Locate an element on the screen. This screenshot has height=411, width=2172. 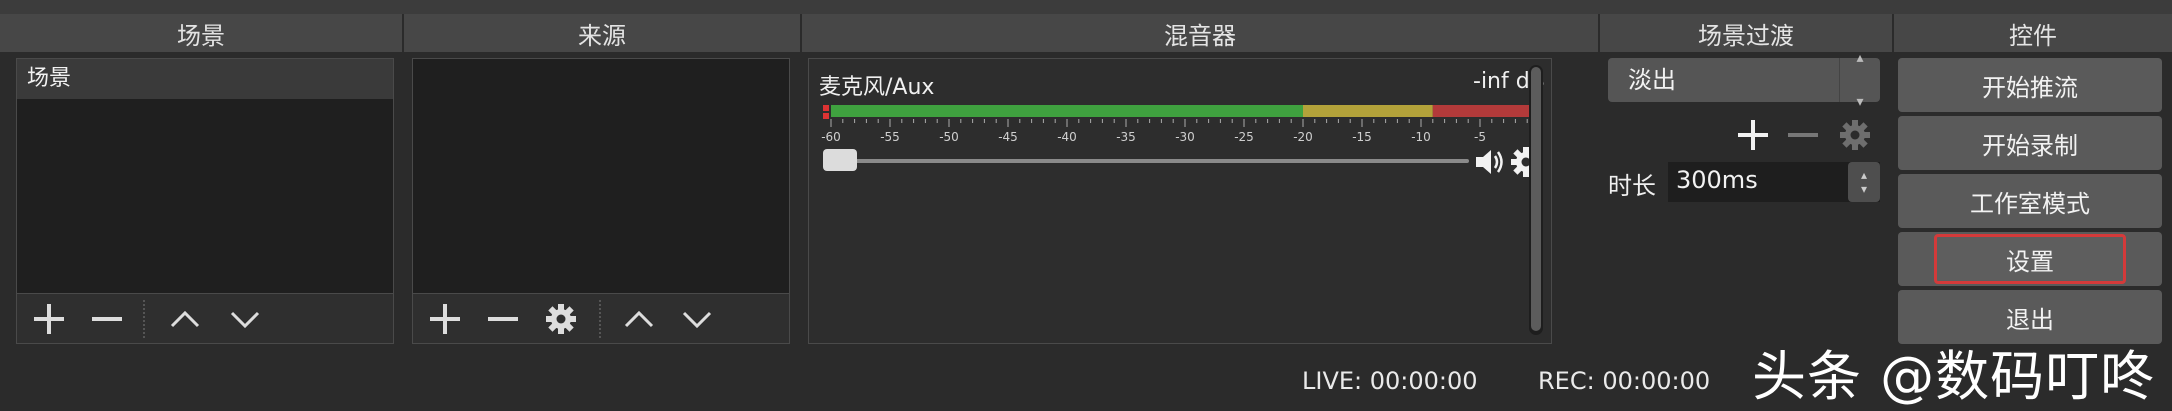
meter-scale-label: -15 is located at coordinates (1362, 137).